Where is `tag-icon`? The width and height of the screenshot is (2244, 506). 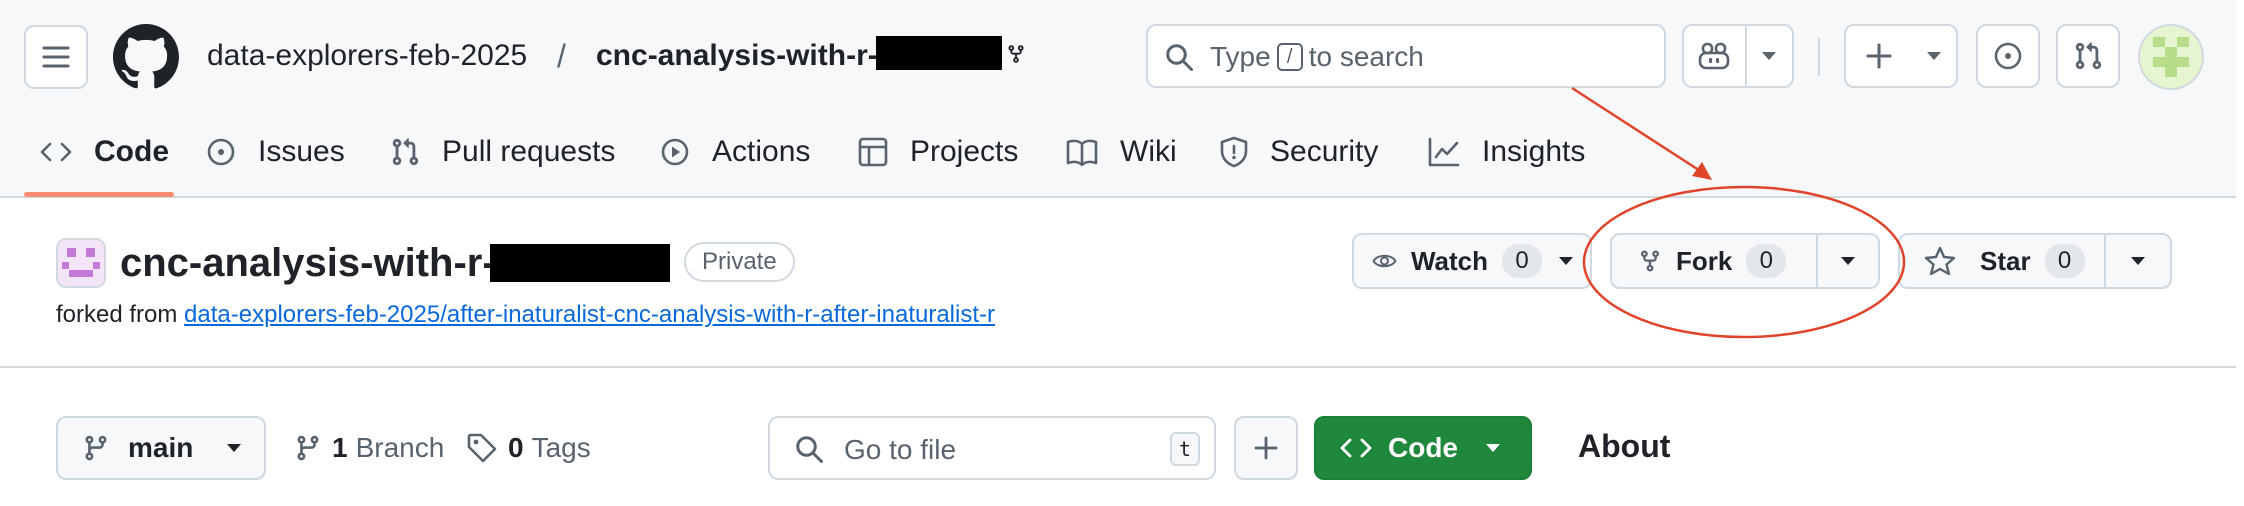
tag-icon is located at coordinates (482, 448).